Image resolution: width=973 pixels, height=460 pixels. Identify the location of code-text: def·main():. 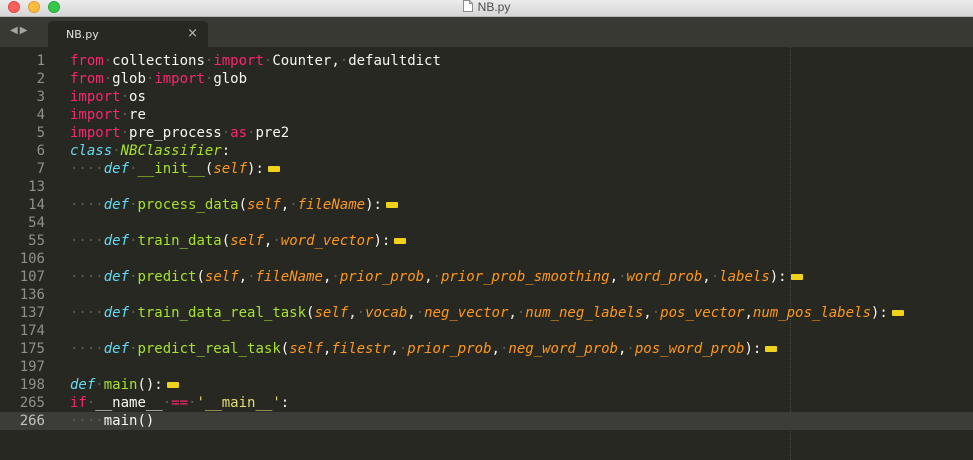
(124, 385).